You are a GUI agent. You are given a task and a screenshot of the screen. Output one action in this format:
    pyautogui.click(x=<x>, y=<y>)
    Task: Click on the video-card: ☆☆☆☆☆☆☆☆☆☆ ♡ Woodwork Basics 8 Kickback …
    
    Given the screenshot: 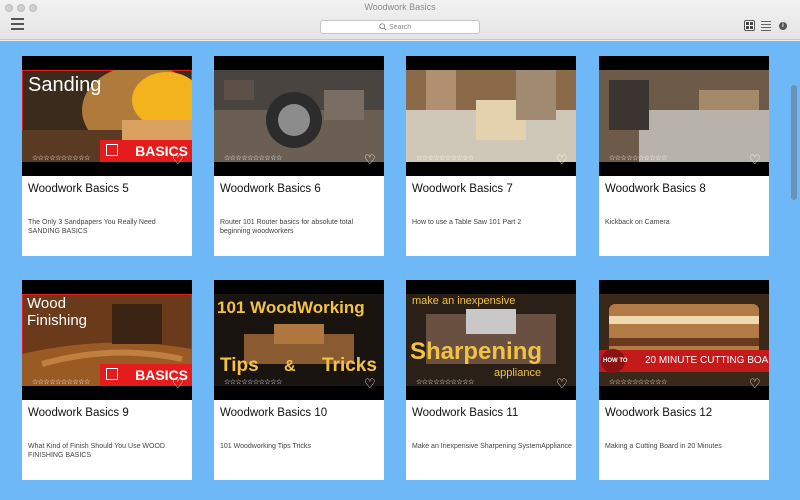 What is the action you would take?
    pyautogui.click(x=684, y=156)
    